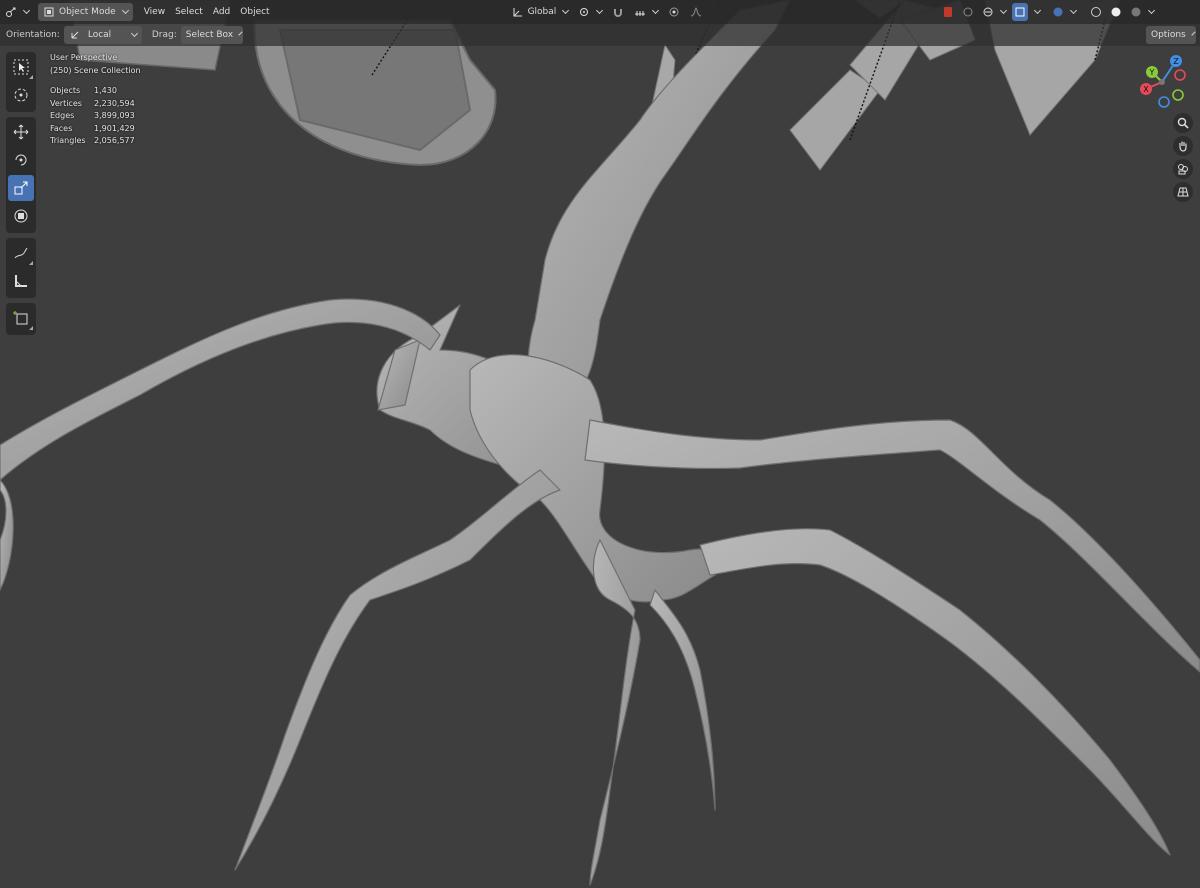  I want to click on menu-select: Select, so click(189, 12).